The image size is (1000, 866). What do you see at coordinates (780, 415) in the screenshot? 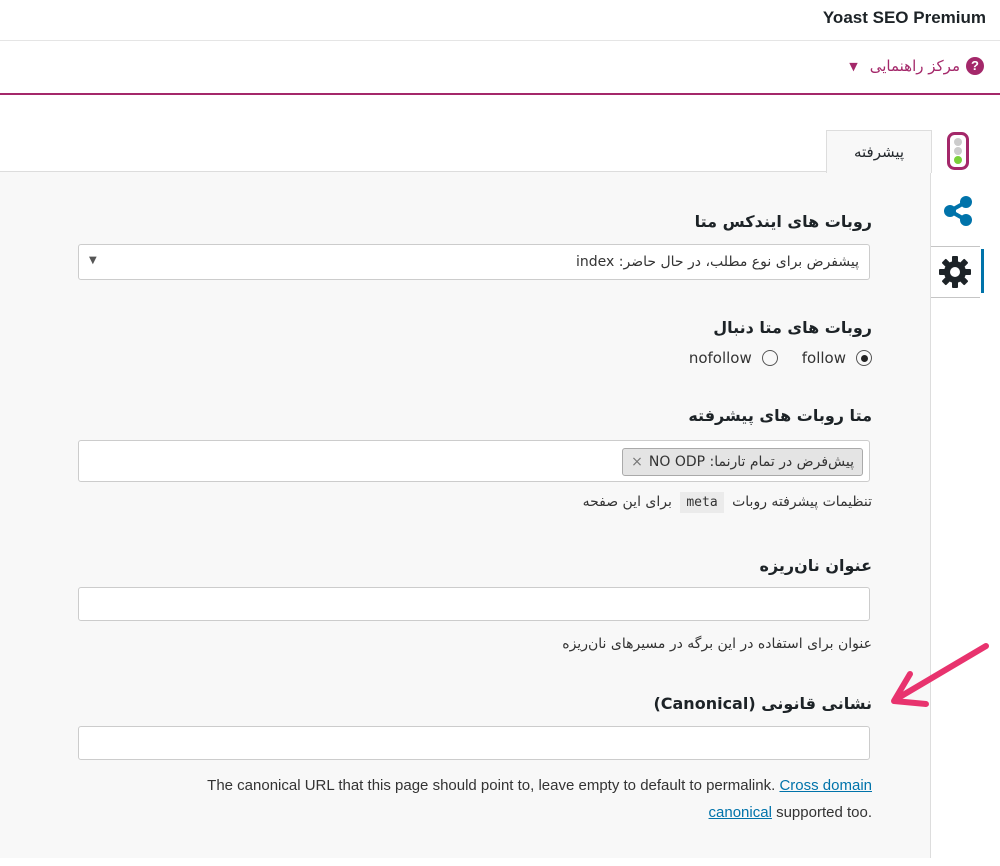
I see `meta-robots-advanced-label: متا روبات های پیشرفته` at bounding box center [780, 415].